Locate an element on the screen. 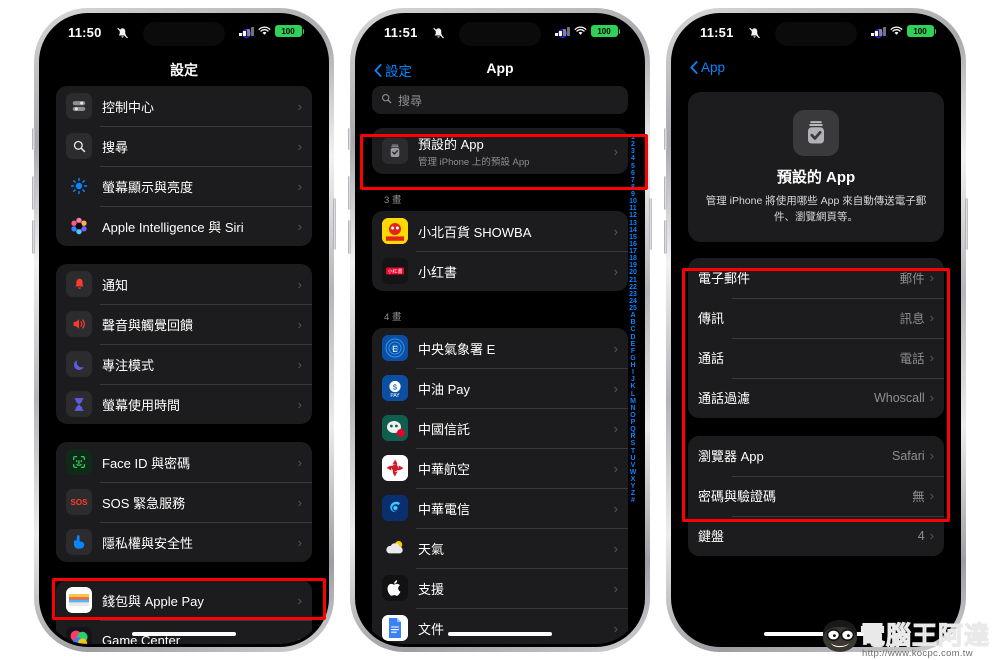 This screenshot has height=660, width=1000. index-letter: 25 is located at coordinates (633, 308).